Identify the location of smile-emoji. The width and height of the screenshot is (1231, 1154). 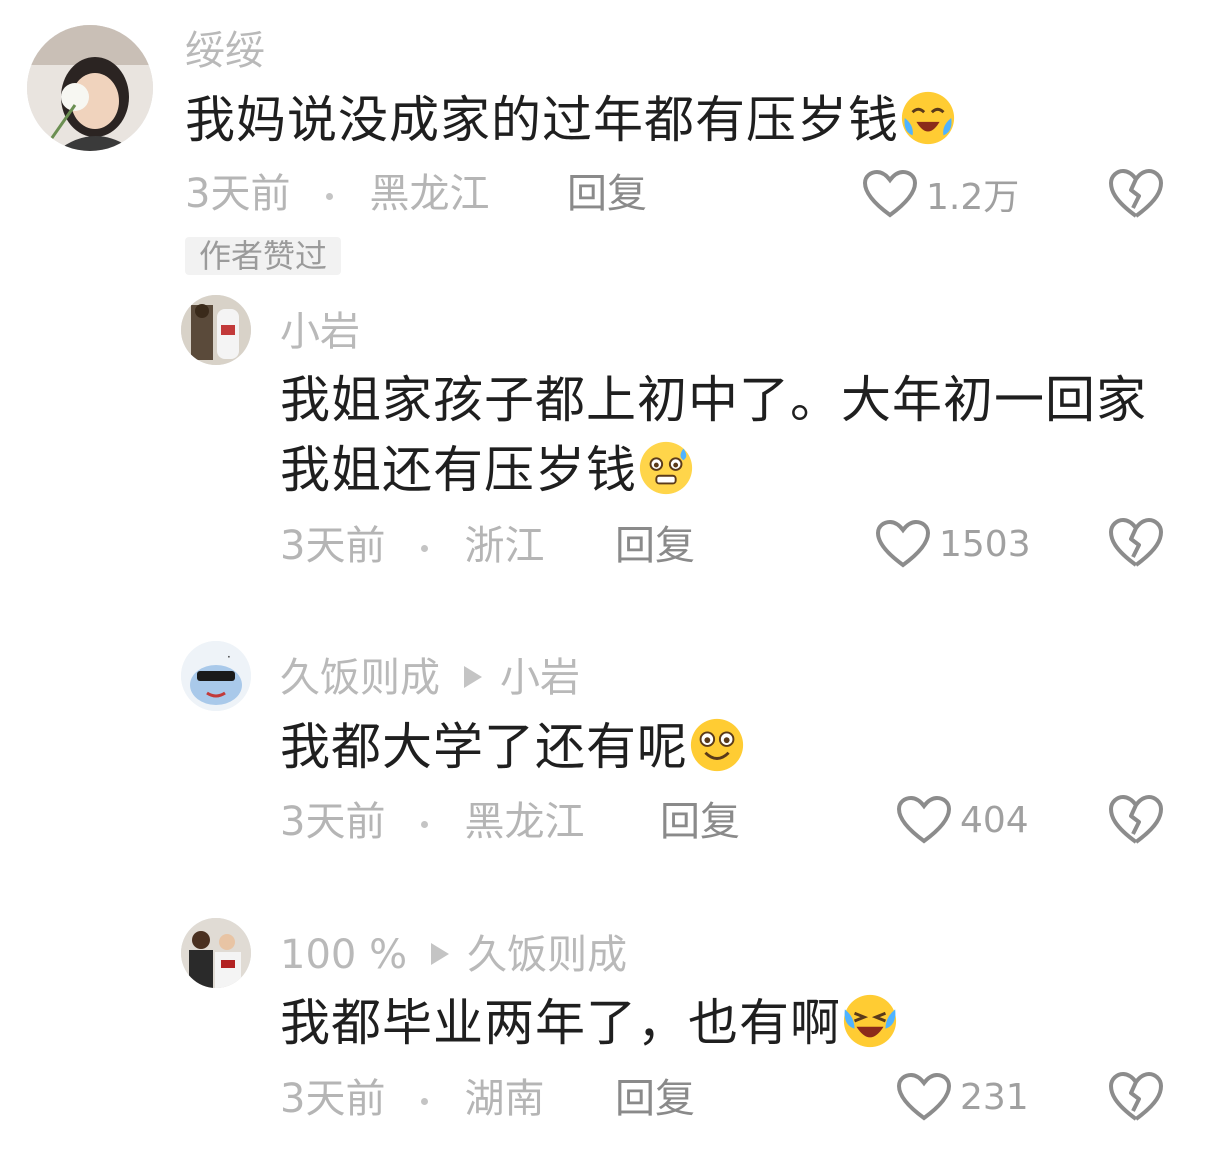
(717, 744).